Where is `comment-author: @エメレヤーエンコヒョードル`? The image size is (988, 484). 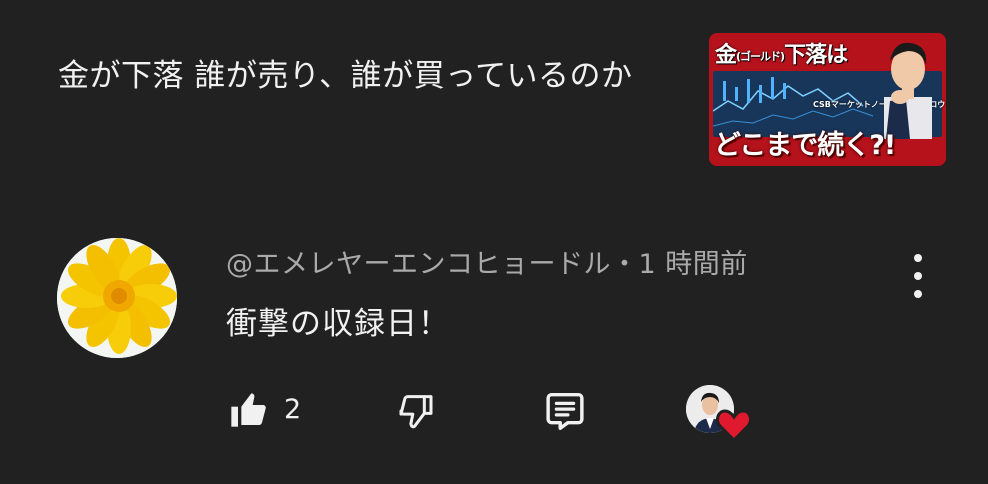
comment-author: @エメレヤーエンコヒョードル is located at coordinates (418, 264).